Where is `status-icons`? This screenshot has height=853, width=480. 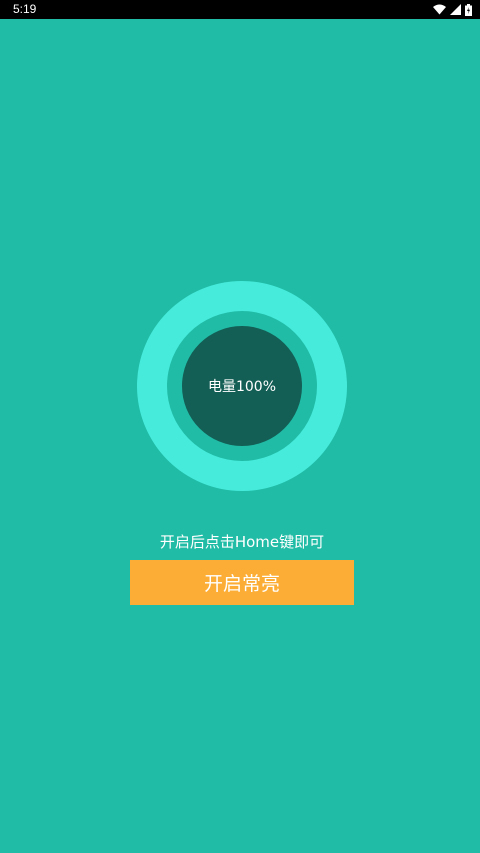
status-icons is located at coordinates (452, 9).